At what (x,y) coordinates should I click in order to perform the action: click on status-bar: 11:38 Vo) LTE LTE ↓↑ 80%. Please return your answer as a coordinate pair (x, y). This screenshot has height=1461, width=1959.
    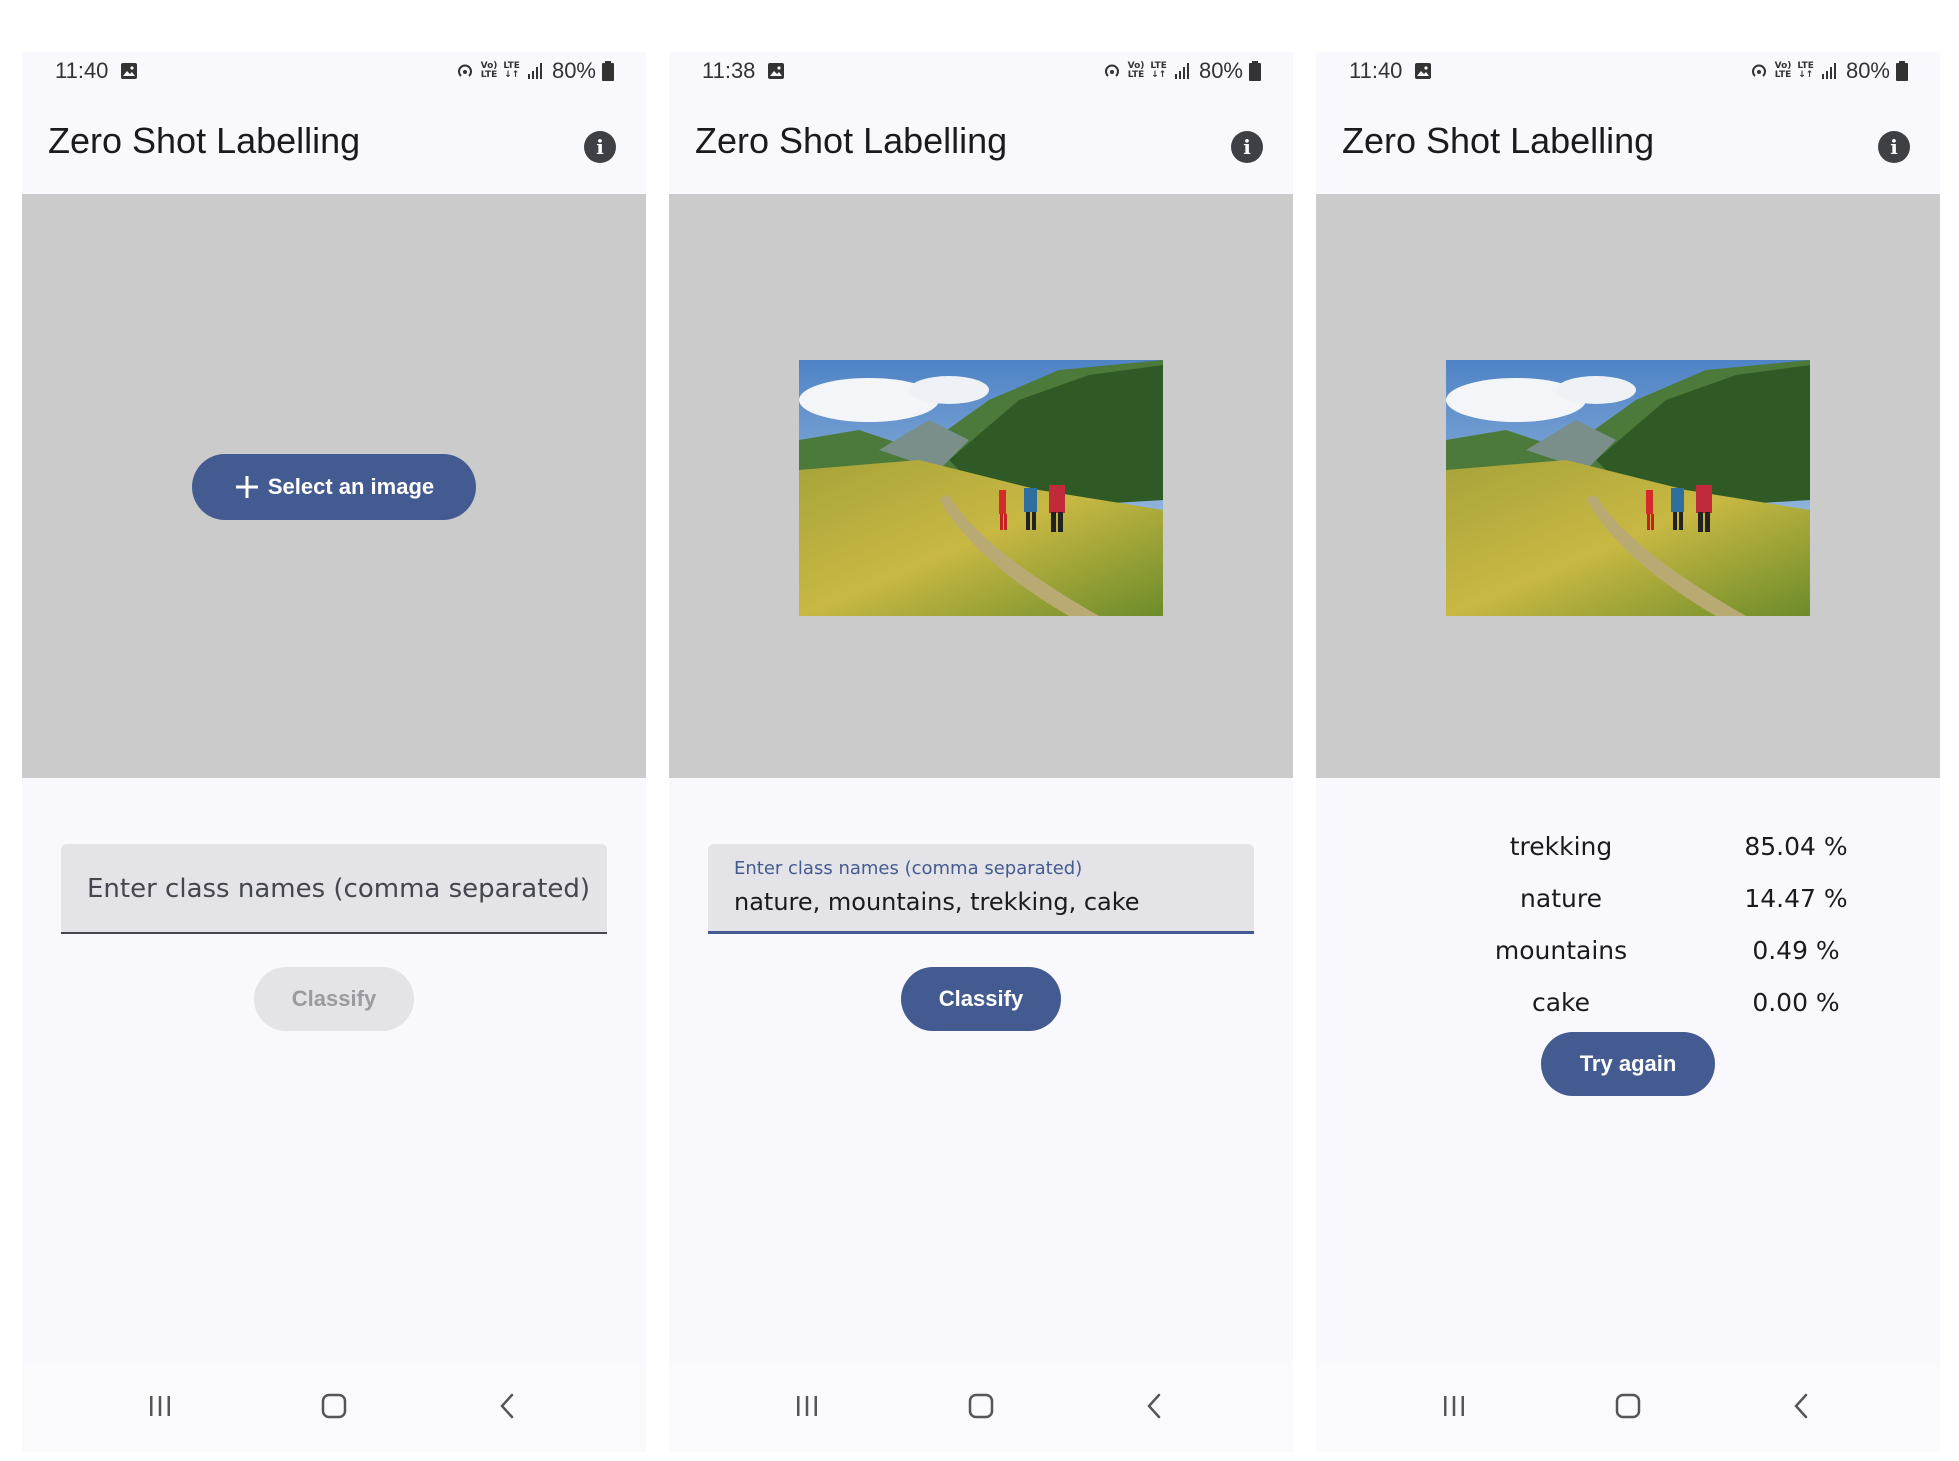
    Looking at the image, I should click on (981, 73).